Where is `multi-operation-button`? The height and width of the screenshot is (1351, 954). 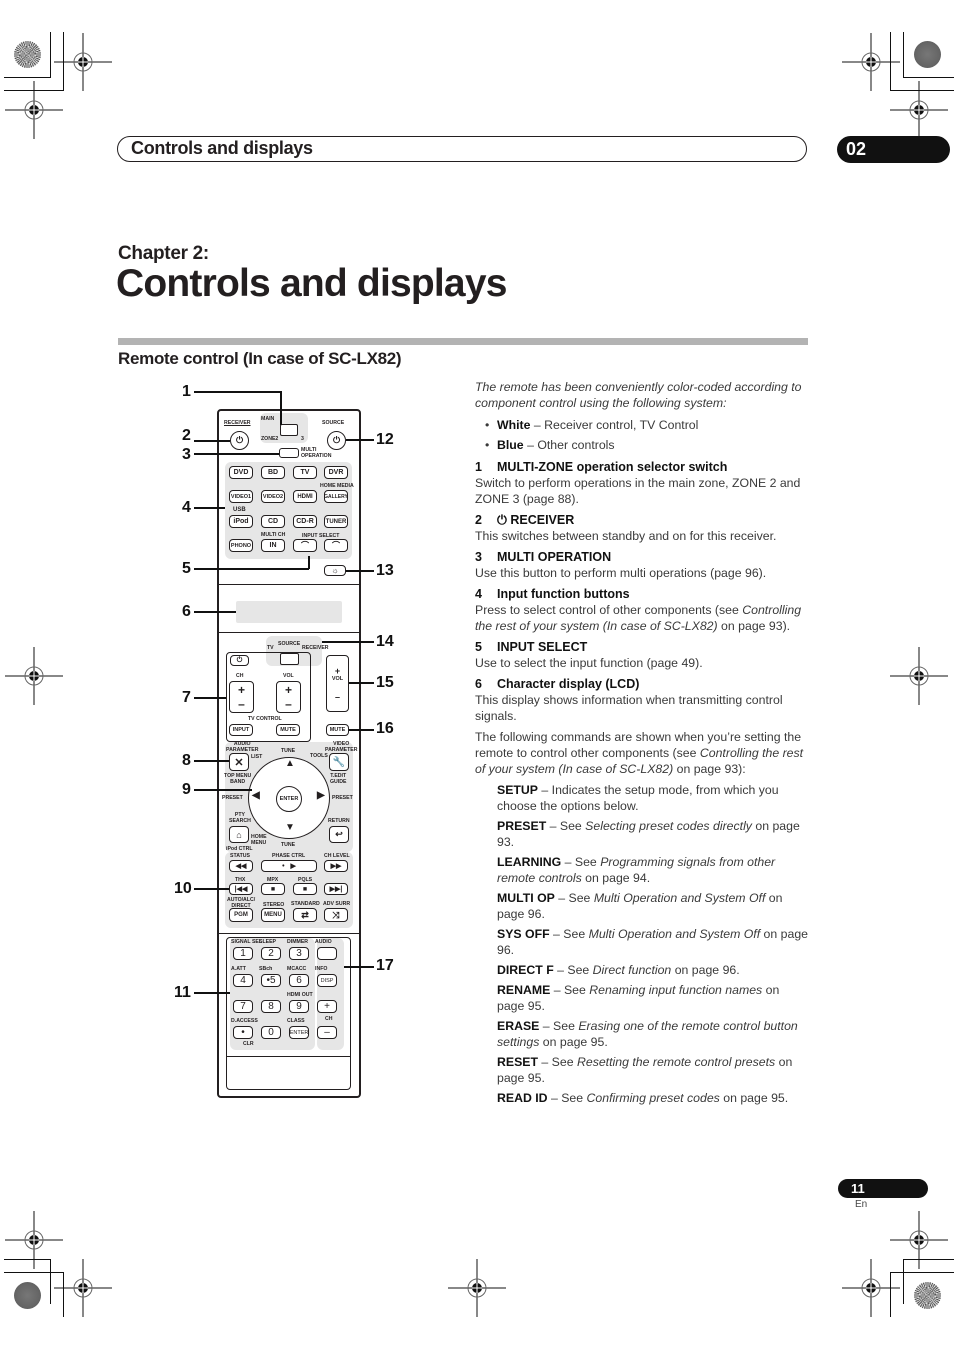
multi-operation-button is located at coordinates (289, 453).